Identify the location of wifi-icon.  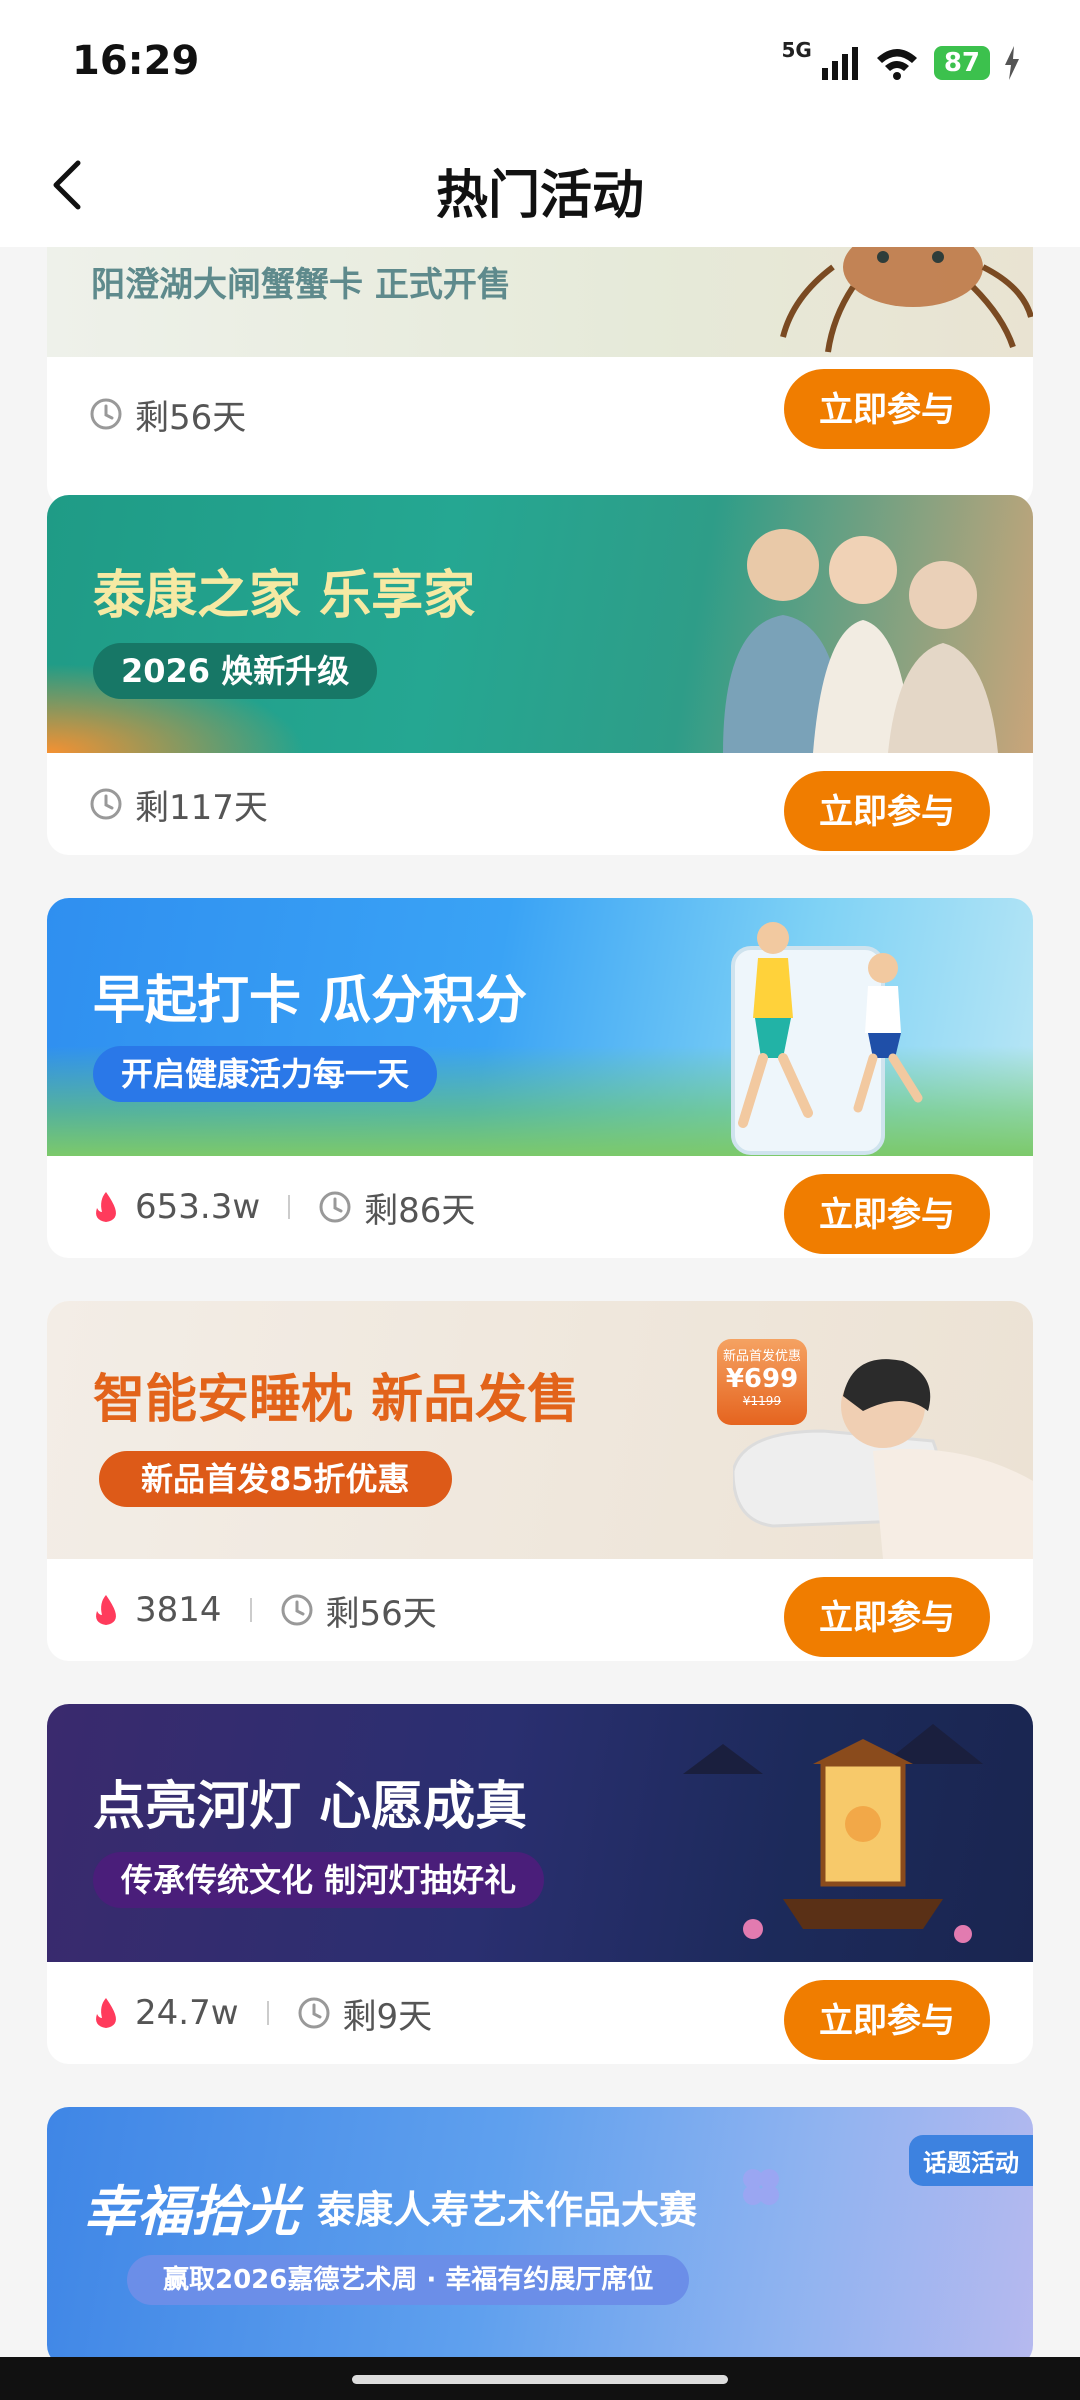
(896, 64).